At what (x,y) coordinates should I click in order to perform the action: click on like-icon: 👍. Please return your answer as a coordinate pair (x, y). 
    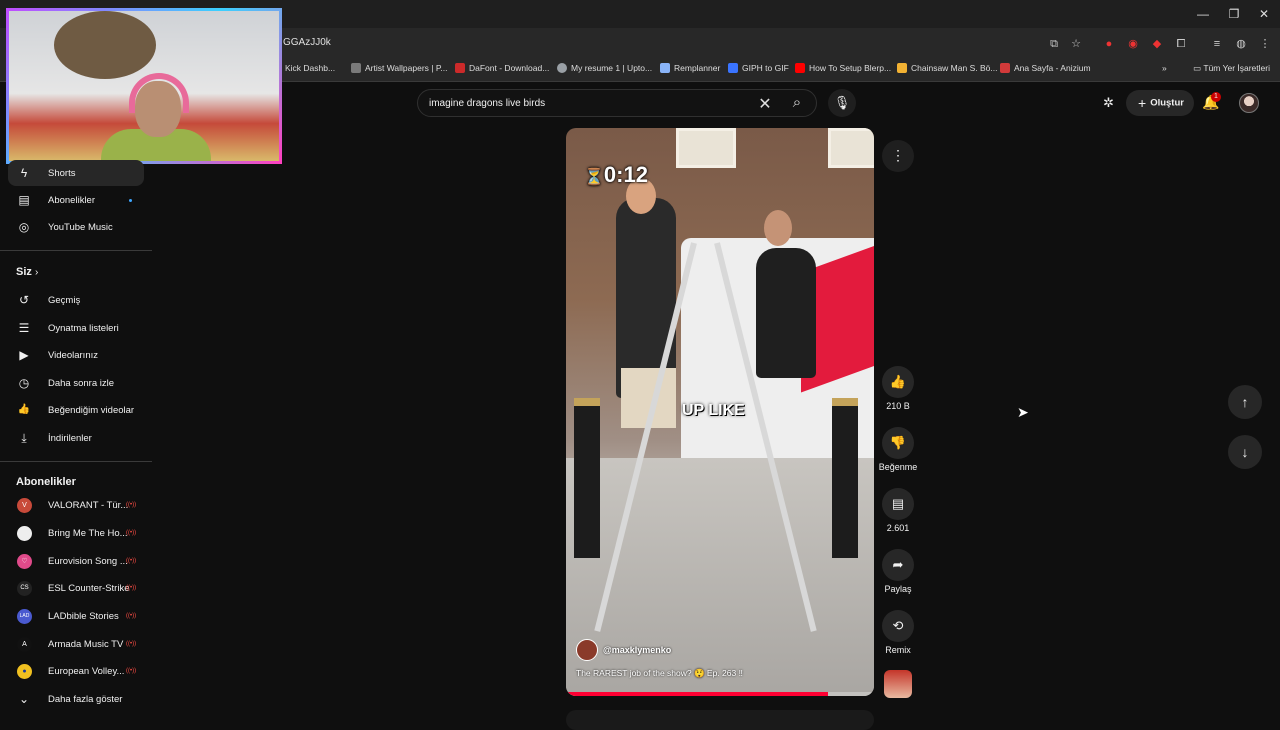
    Looking at the image, I should click on (898, 382).